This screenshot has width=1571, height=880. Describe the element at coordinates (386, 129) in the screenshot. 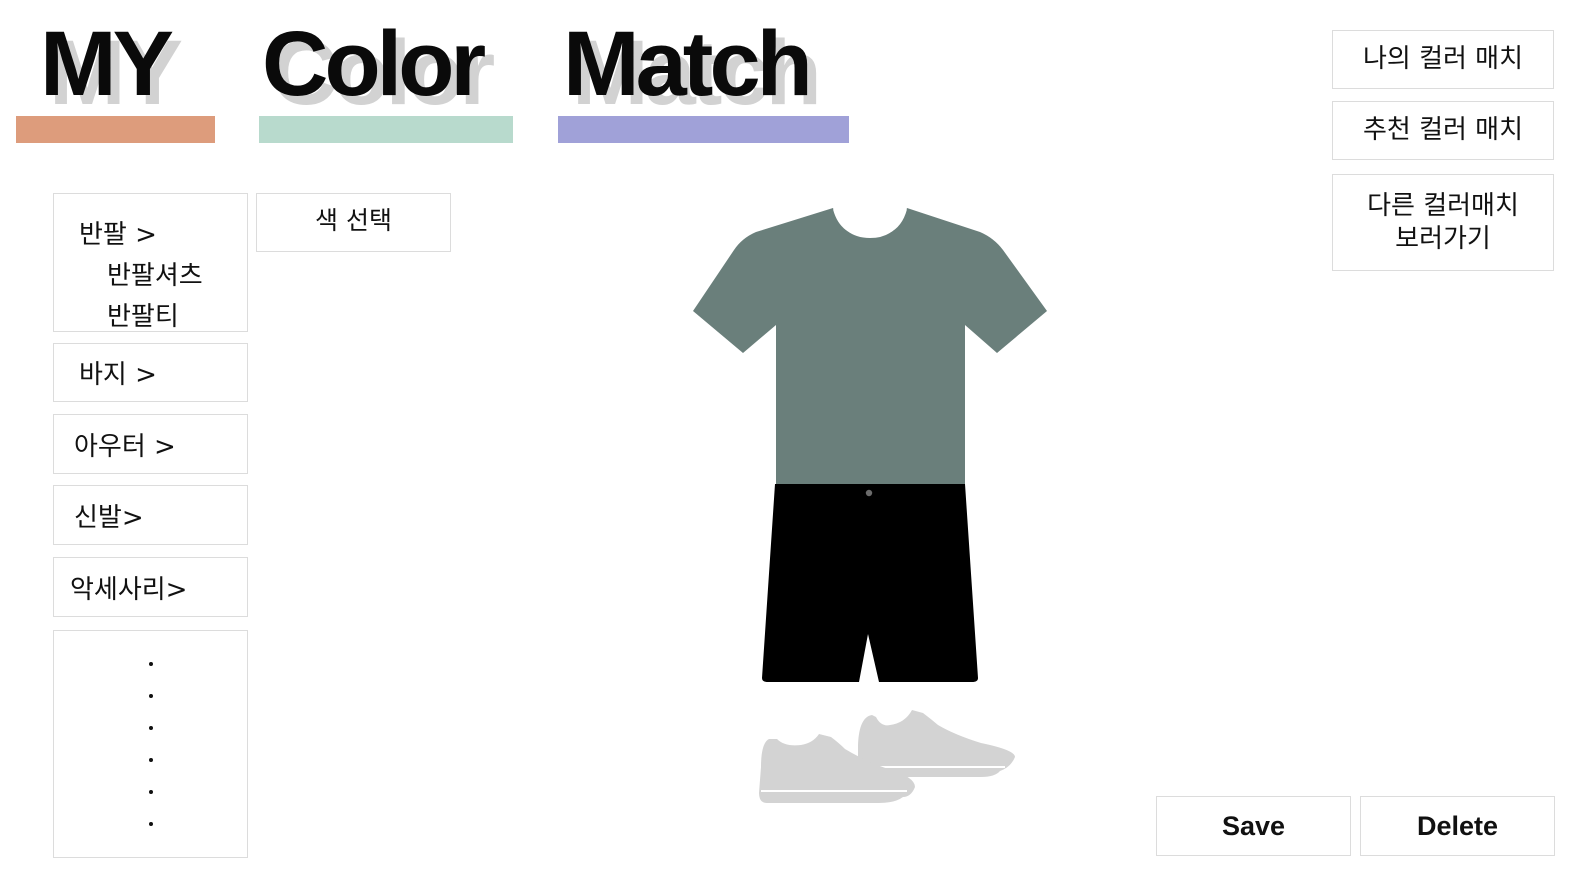

I see `logo-bar-color` at that location.